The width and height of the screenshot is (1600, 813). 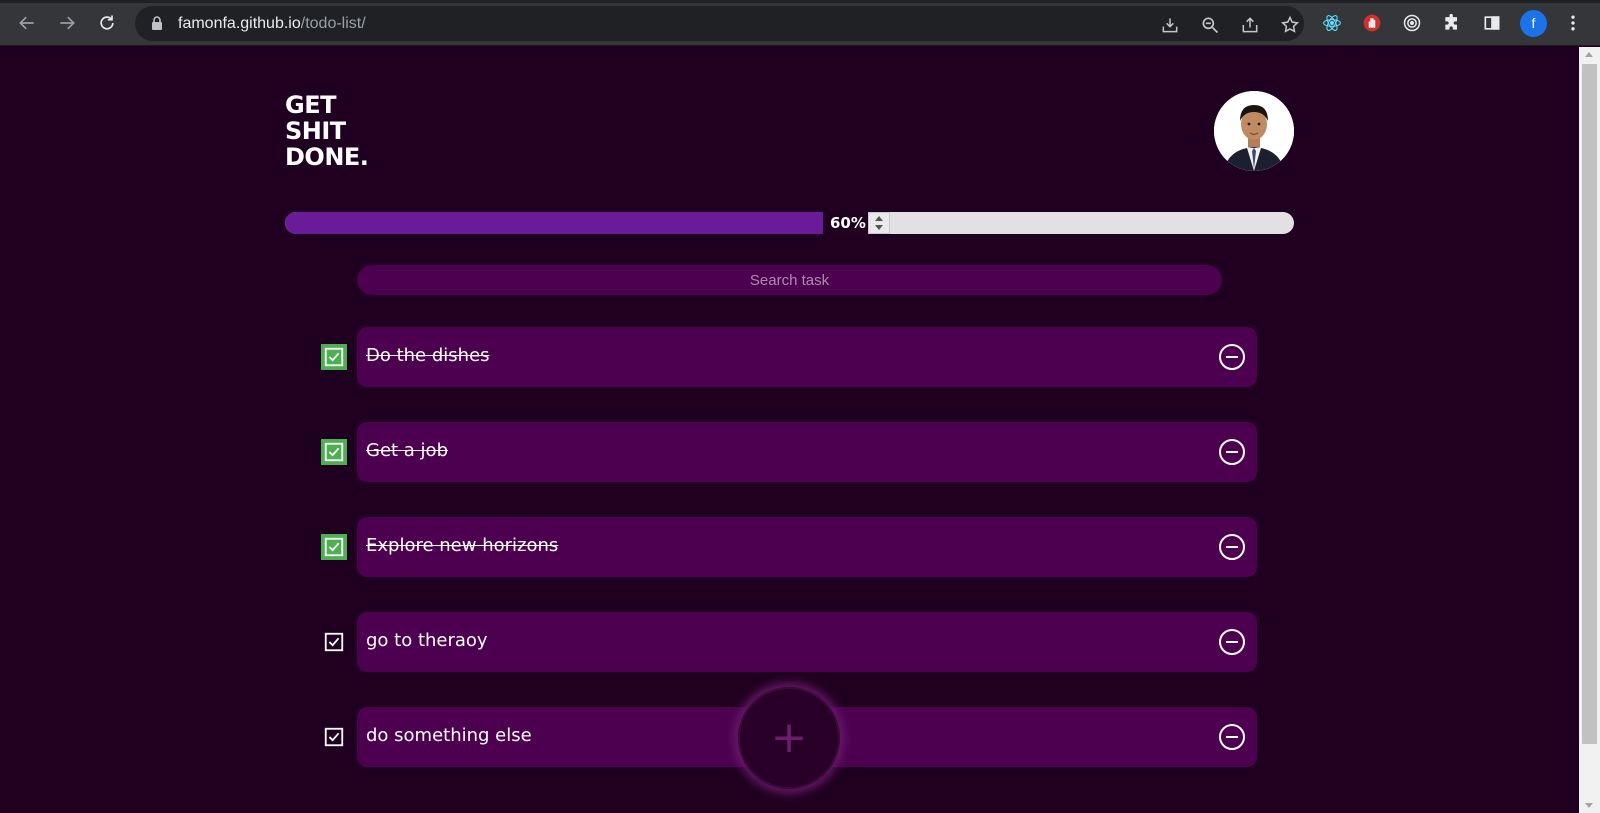 What do you see at coordinates (1589, 404) in the screenshot?
I see `scrollbar-thumb` at bounding box center [1589, 404].